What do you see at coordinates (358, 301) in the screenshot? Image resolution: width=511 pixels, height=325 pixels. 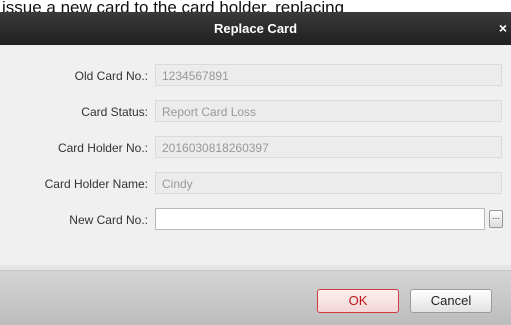 I see `ok-button: OK` at bounding box center [358, 301].